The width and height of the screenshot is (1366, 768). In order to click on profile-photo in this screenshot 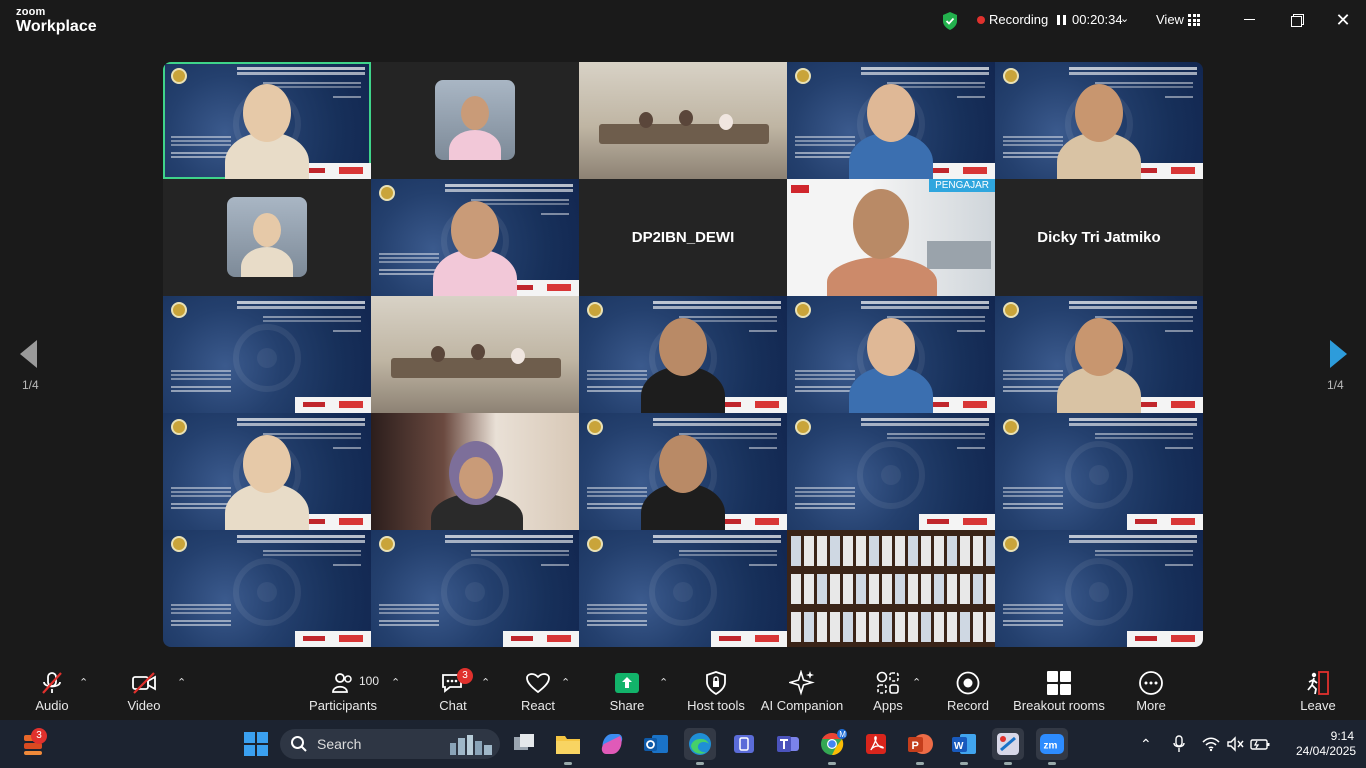, I will do `click(475, 120)`.